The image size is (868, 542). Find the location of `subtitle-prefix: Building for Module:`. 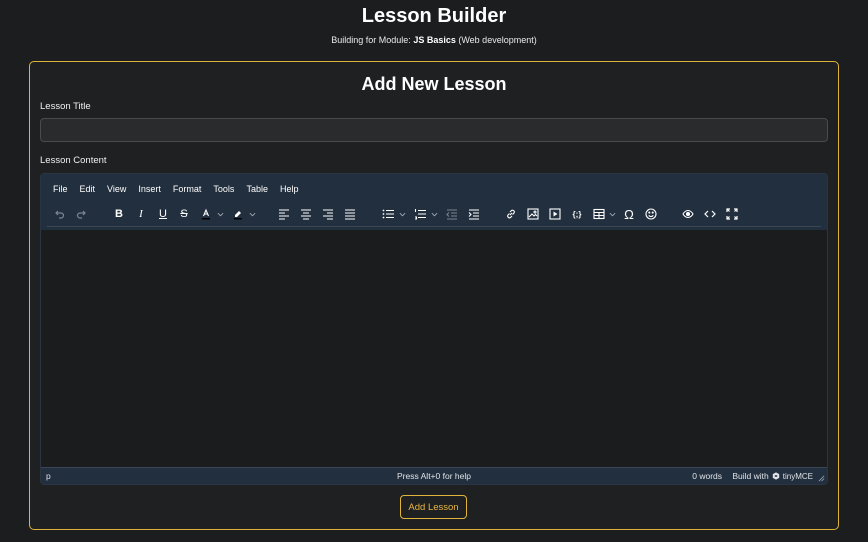

subtitle-prefix: Building for Module: is located at coordinates (372, 40).